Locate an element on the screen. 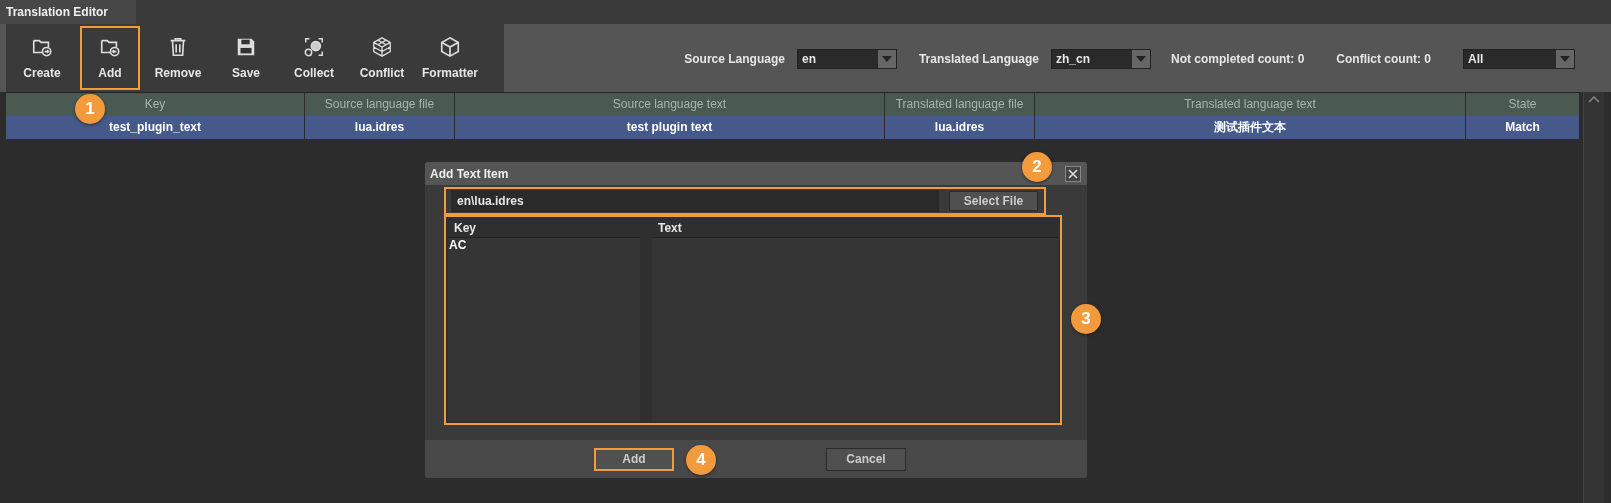 The height and width of the screenshot is (503, 1611). table-cell: Match is located at coordinates (1523, 127).